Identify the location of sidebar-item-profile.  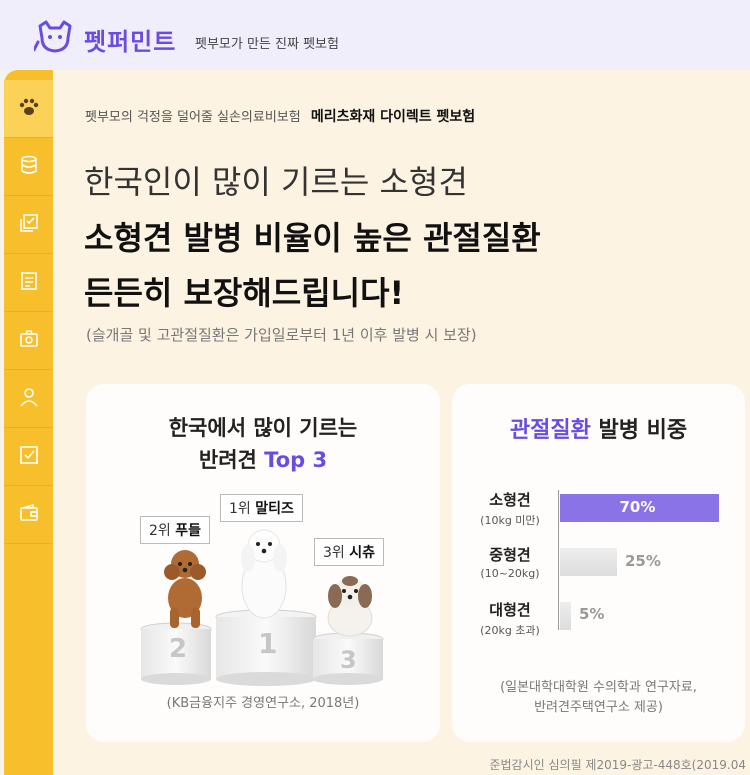
(28, 399).